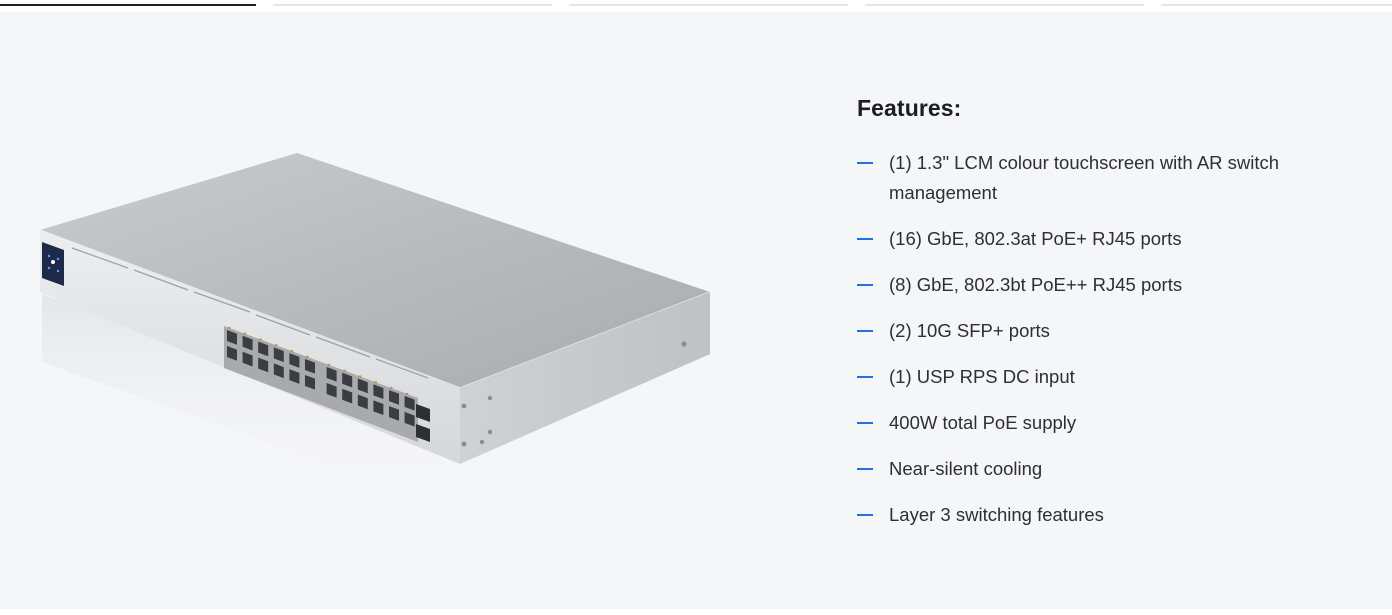 This screenshot has height=615, width=1392. I want to click on features-heading: Features:, so click(909, 108).